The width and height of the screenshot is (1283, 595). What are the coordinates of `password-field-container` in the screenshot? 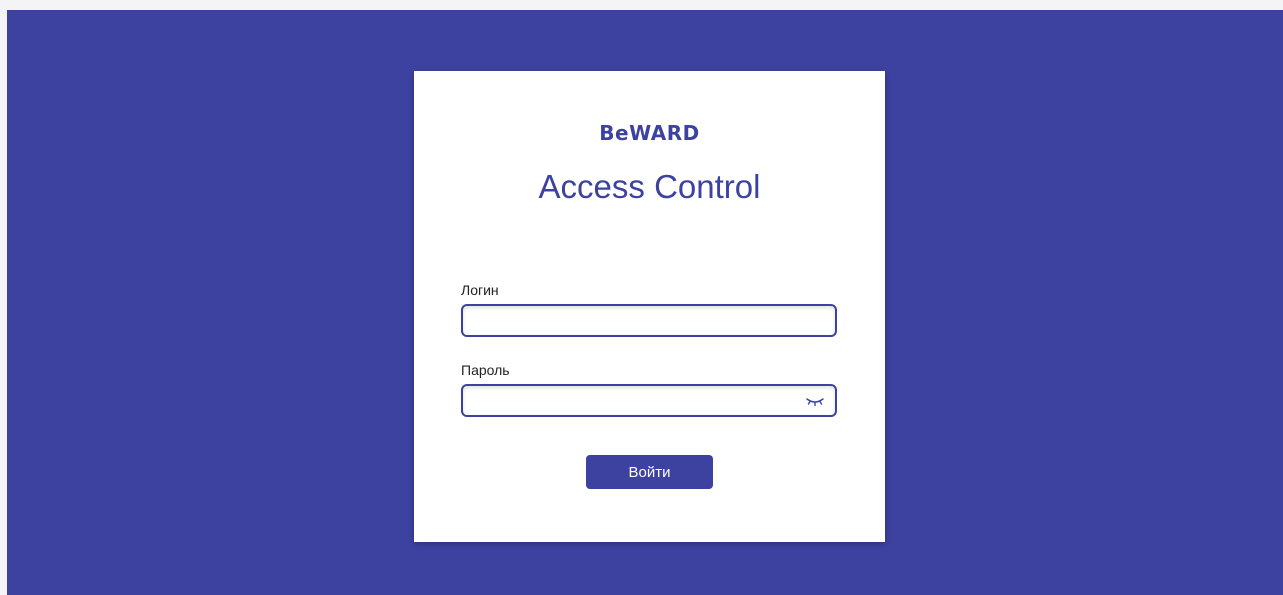 It's located at (649, 400).